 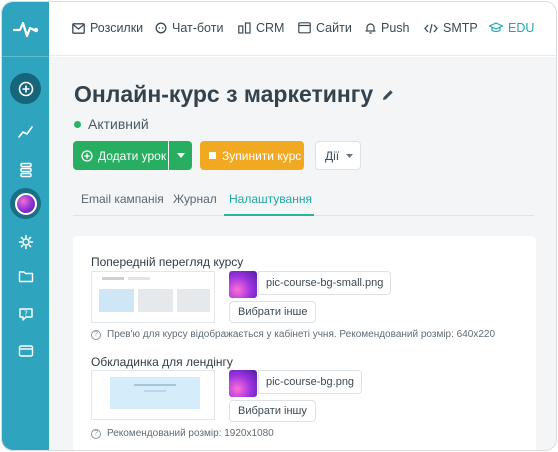 What do you see at coordinates (334, 28) in the screenshot?
I see `nav-item-label: Сайти` at bounding box center [334, 28].